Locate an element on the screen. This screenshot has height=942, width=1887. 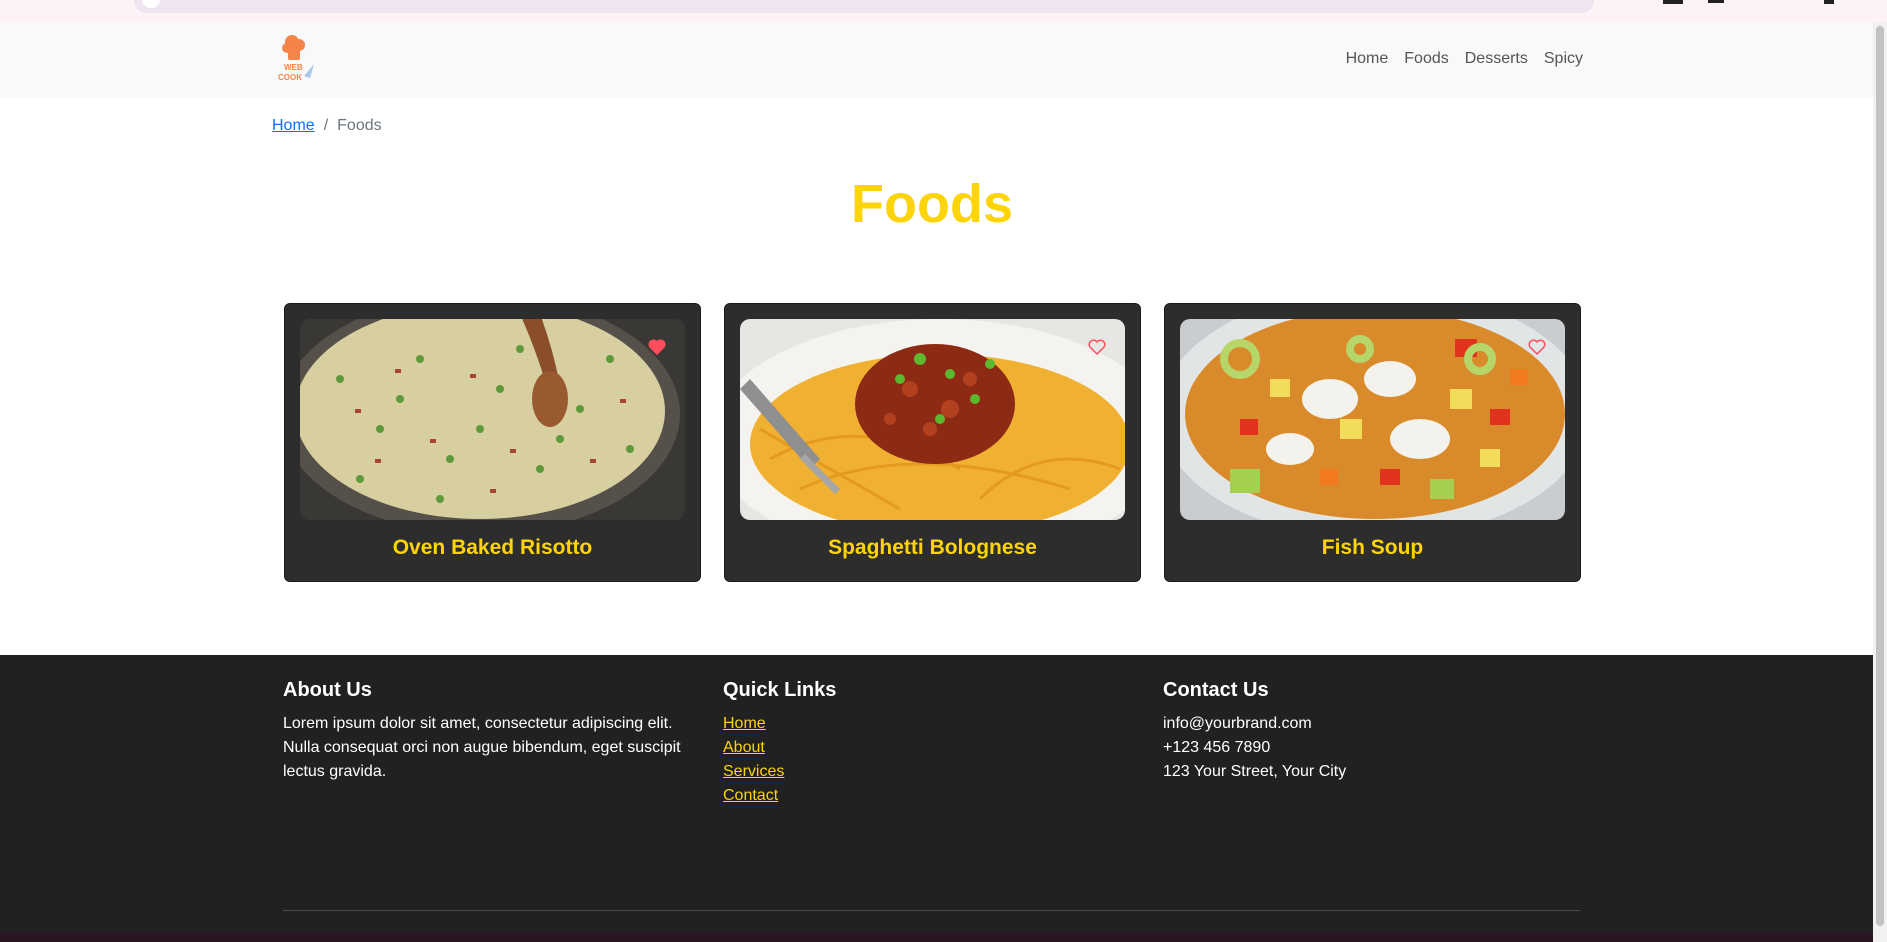
footer-link-contact: Contact is located at coordinates (779, 796).